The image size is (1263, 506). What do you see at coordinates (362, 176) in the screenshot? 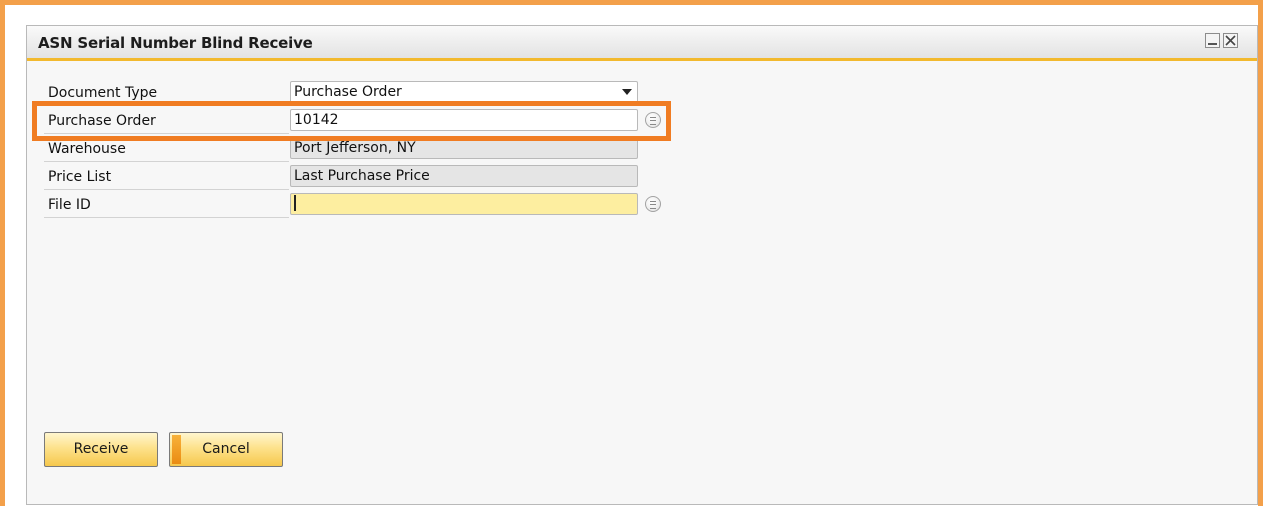
I see `price-list-value: Last Purchase Price` at bounding box center [362, 176].